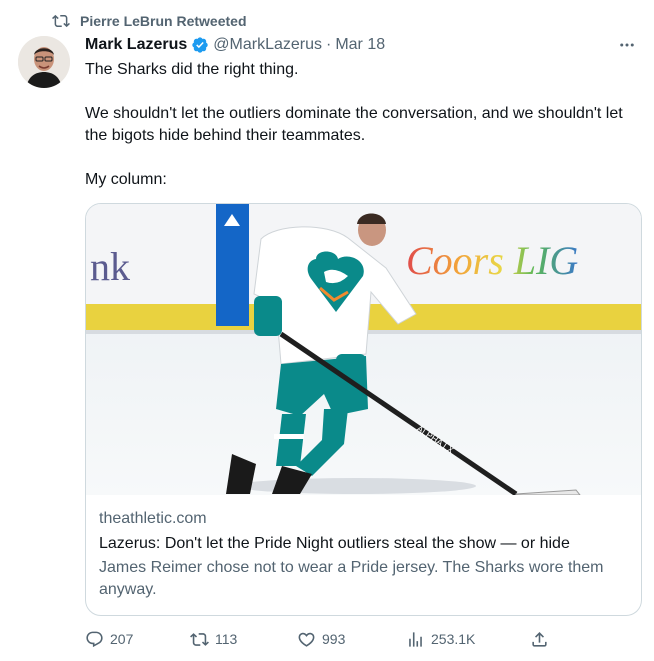  What do you see at coordinates (267, 45) in the screenshot?
I see `author-handle: @MarkLazerus` at bounding box center [267, 45].